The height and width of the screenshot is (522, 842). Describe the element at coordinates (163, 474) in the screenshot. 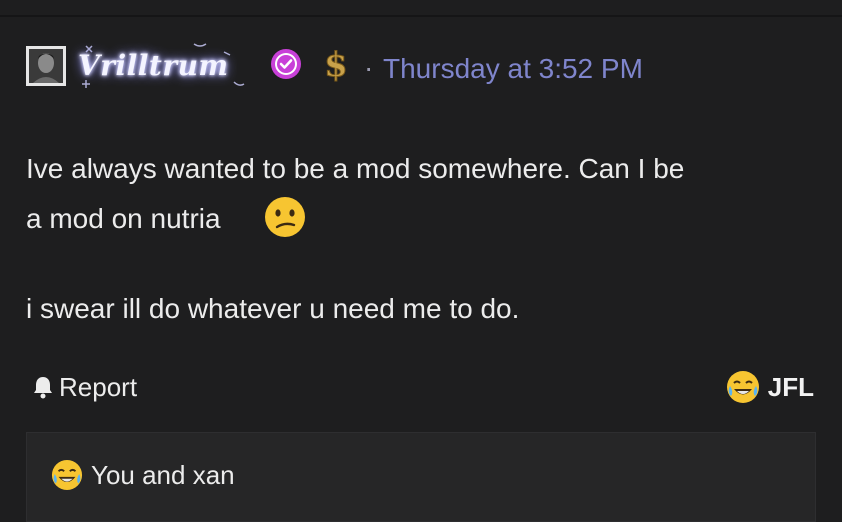

I see `reaction-summary-text: You and xan` at that location.